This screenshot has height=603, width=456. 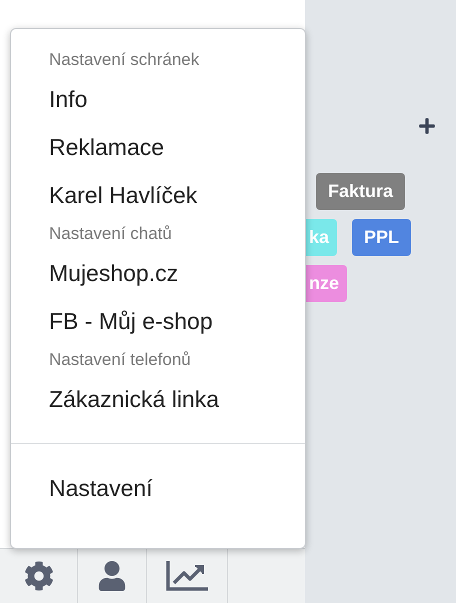 What do you see at coordinates (321, 237) in the screenshot?
I see `tag: ka` at bounding box center [321, 237].